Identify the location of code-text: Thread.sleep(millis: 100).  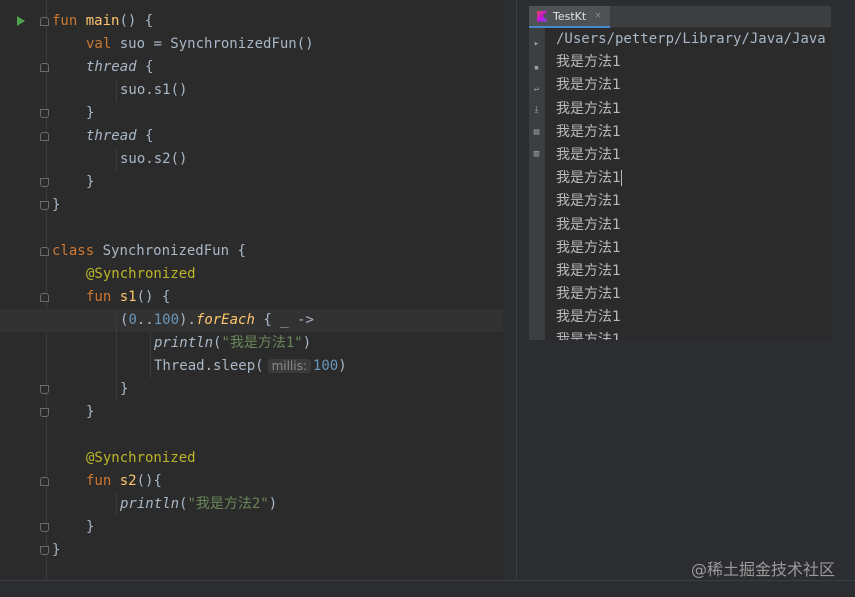
(199, 366).